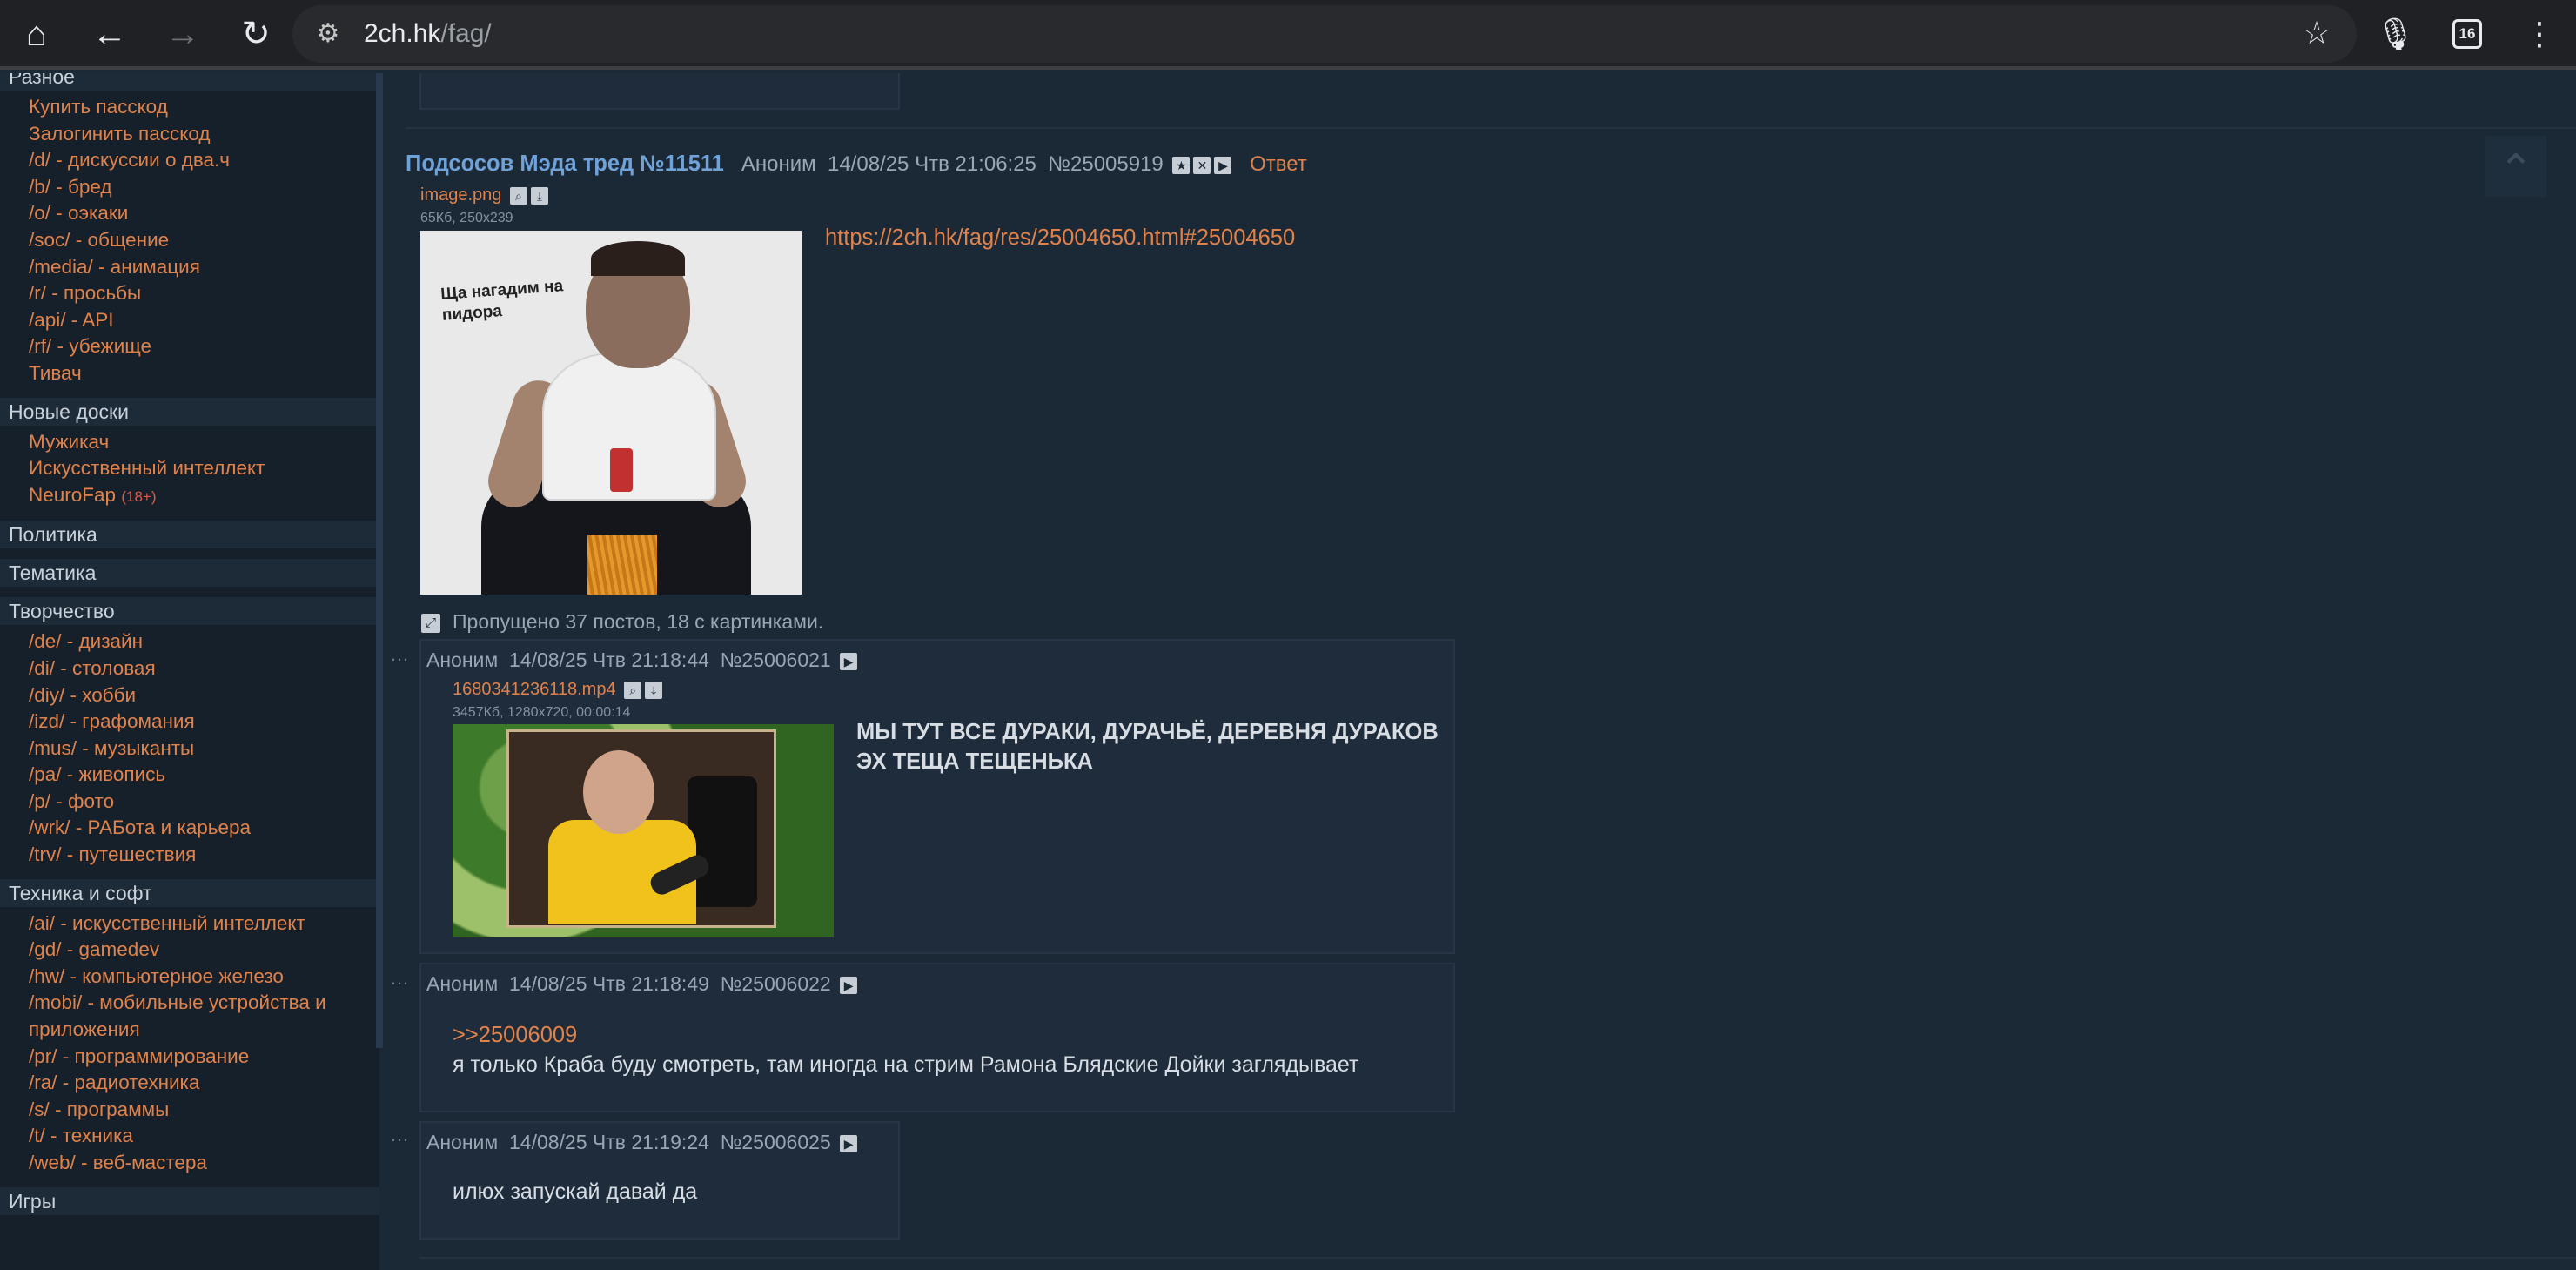 This screenshot has width=2576, height=1270. I want to click on sidebar-board-link: Залогинить пасскод, so click(189, 134).